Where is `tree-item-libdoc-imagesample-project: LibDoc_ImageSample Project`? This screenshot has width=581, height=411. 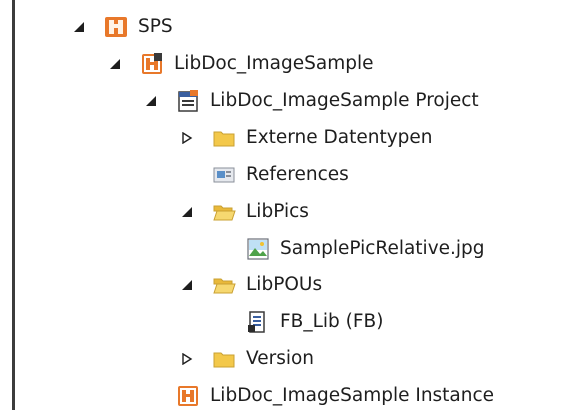
tree-item-libdoc-imagesample-project: LibDoc_ImageSample Project is located at coordinates (311, 101).